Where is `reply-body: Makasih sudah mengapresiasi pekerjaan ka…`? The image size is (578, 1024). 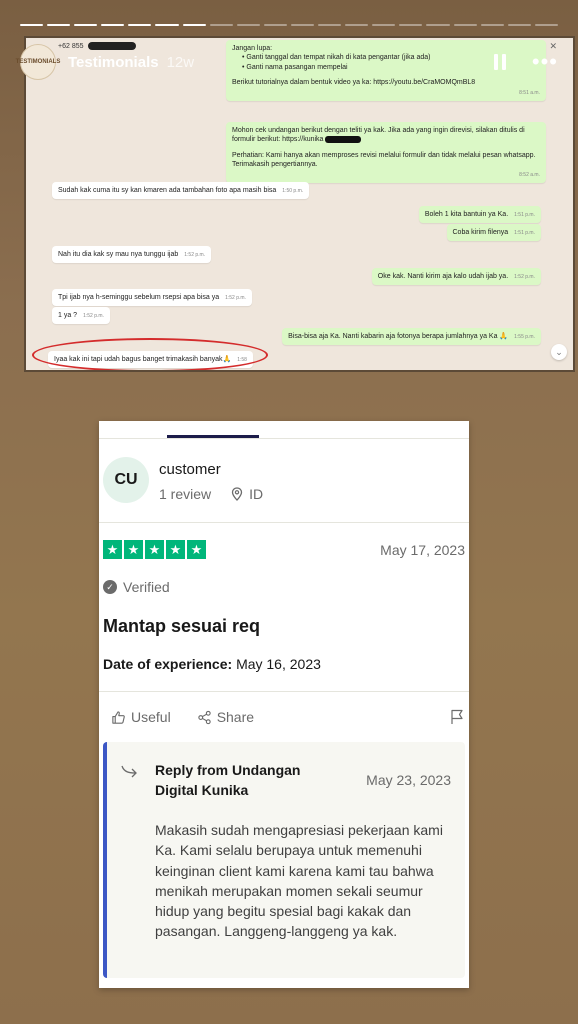 reply-body: Makasih sudah mengapresiasi pekerjaan ka… is located at coordinates (299, 881).